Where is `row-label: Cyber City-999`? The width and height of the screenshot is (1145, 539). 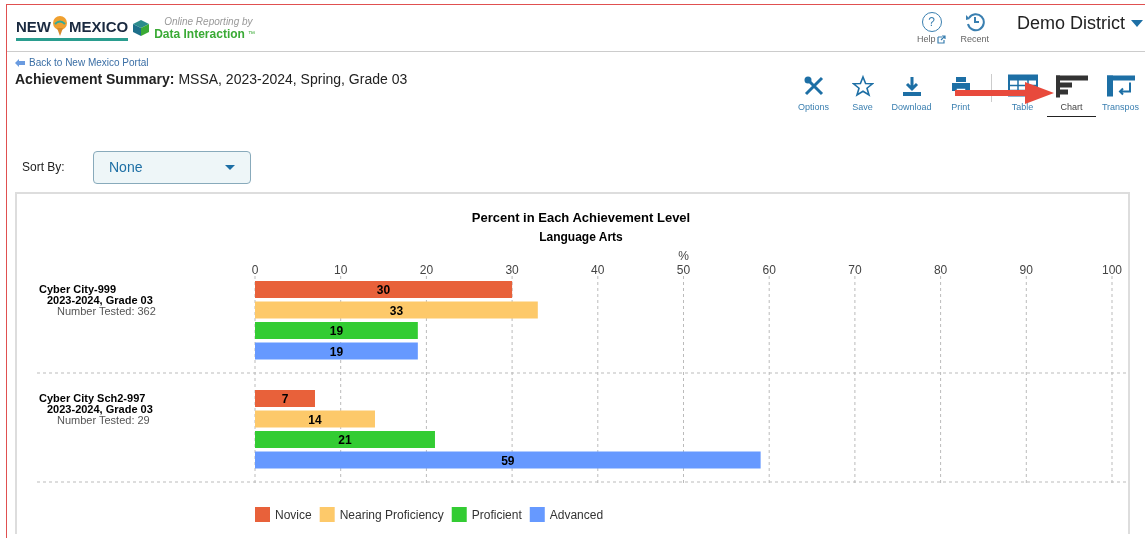
row-label: Cyber City-999 is located at coordinates (78, 289).